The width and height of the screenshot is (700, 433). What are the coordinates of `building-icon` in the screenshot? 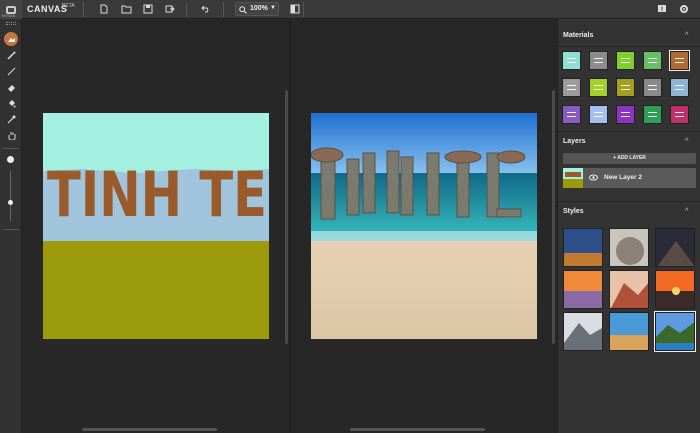 It's located at (652, 114).